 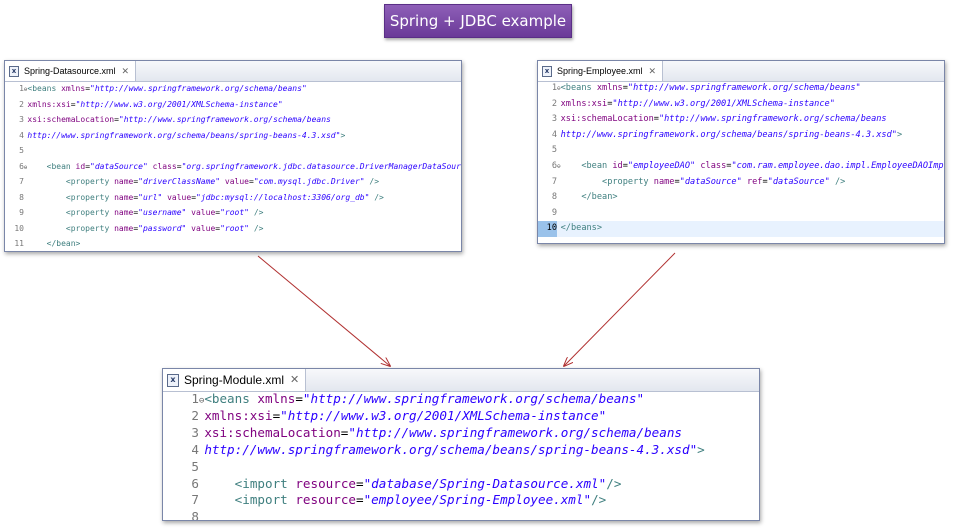 I want to click on datasource-tab-bar: x Spring-Datasource.xml ✕, so click(x=233, y=71).